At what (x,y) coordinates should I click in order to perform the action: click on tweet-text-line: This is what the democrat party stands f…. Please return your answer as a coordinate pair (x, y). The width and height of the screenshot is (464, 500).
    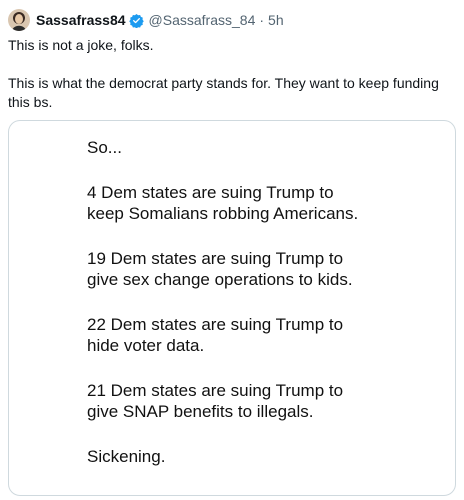
    Looking at the image, I should click on (223, 92).